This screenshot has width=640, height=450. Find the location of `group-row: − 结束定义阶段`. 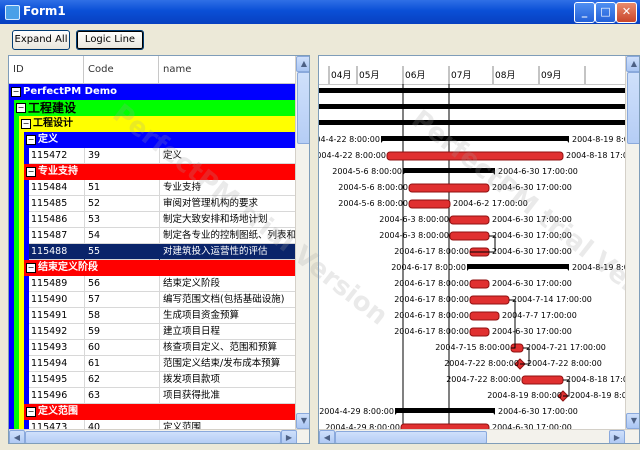

group-row: − 结束定义阶段 is located at coordinates (152, 268).